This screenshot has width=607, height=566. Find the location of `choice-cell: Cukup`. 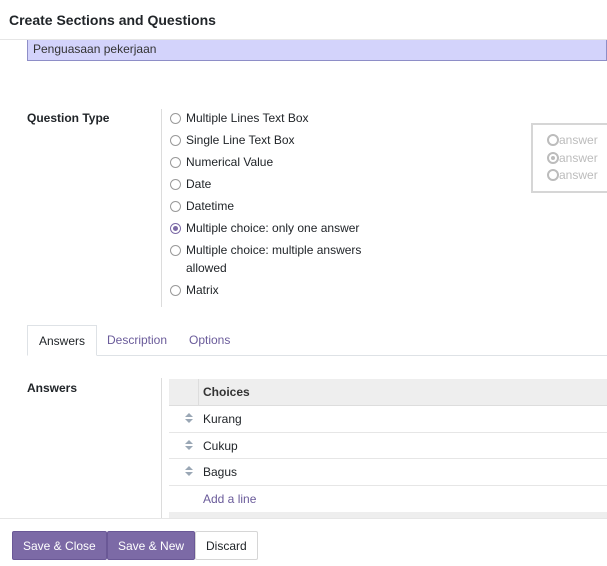

choice-cell: Cukup is located at coordinates (220, 446).